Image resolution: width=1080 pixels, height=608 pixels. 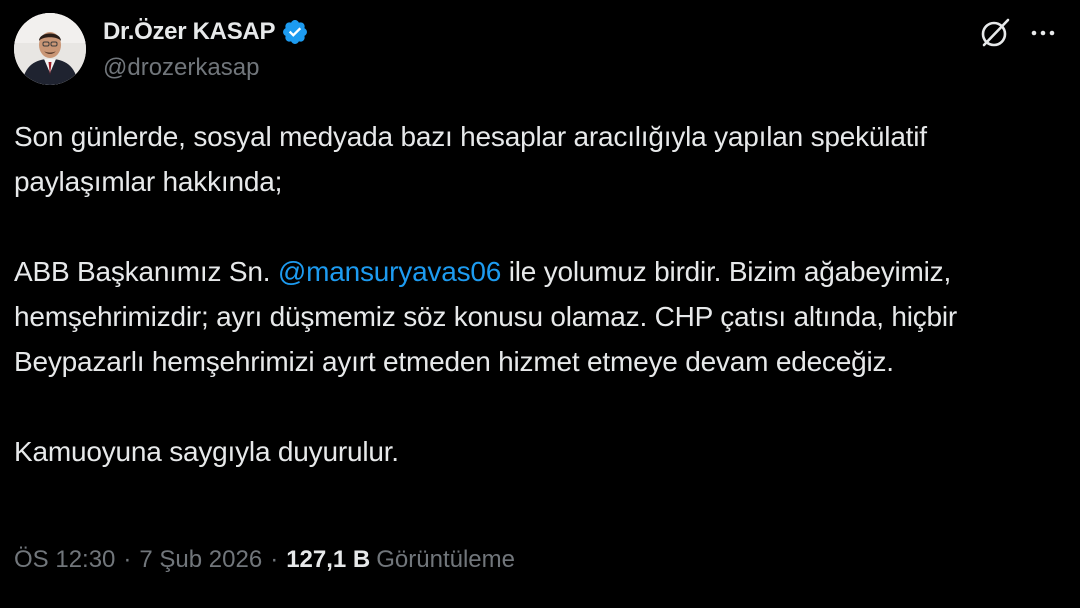 I want to click on tweet-time: ÖS 12:30, so click(x=64, y=560).